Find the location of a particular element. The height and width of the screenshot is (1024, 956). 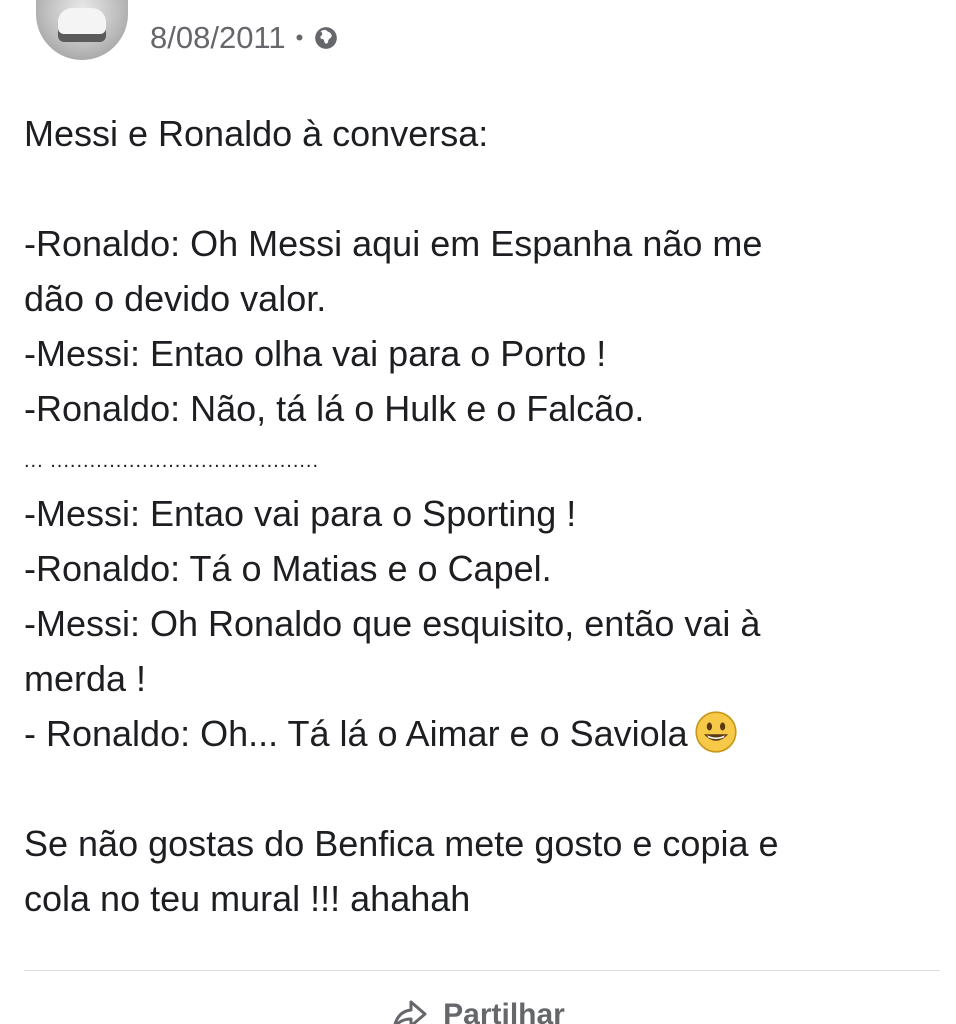

share-label: Partilhar is located at coordinates (504, 1011).